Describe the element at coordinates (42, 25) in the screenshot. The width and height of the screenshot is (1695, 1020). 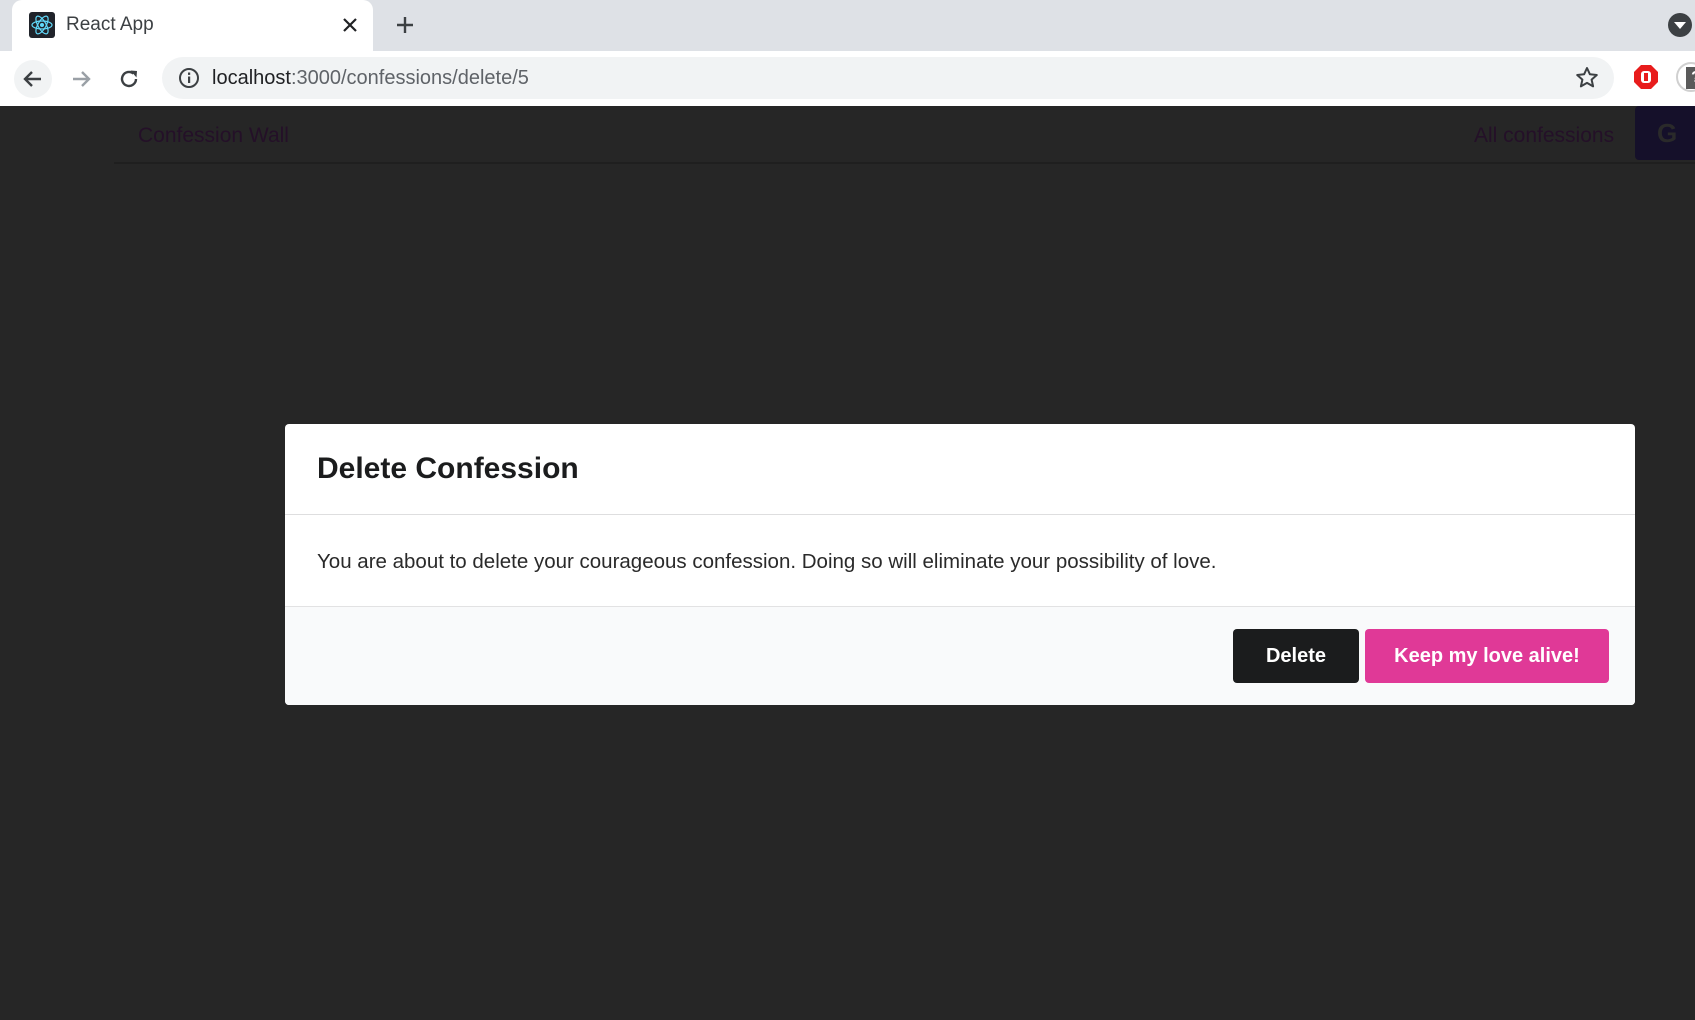
I see `react-logo-icon` at that location.